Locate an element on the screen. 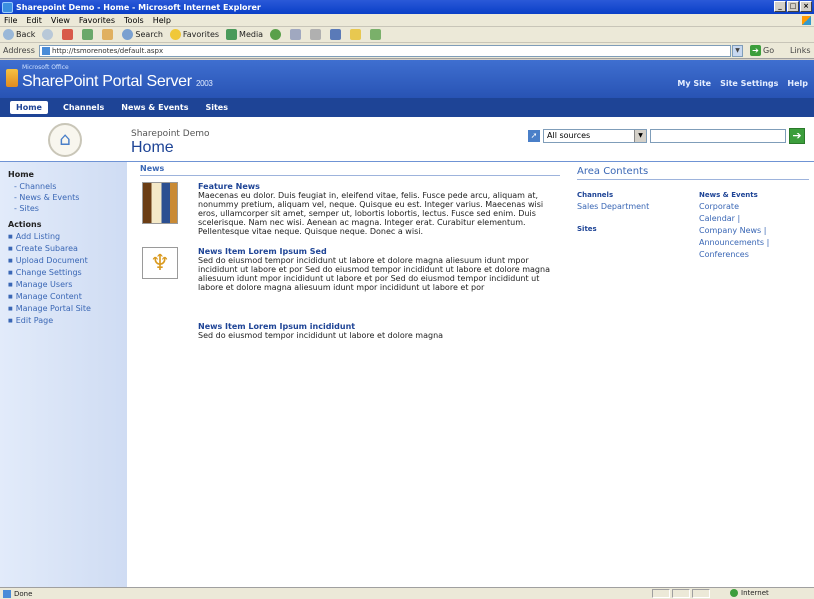 This screenshot has height=599, width=814. area-news-conferences: Conferences is located at coordinates (724, 254).